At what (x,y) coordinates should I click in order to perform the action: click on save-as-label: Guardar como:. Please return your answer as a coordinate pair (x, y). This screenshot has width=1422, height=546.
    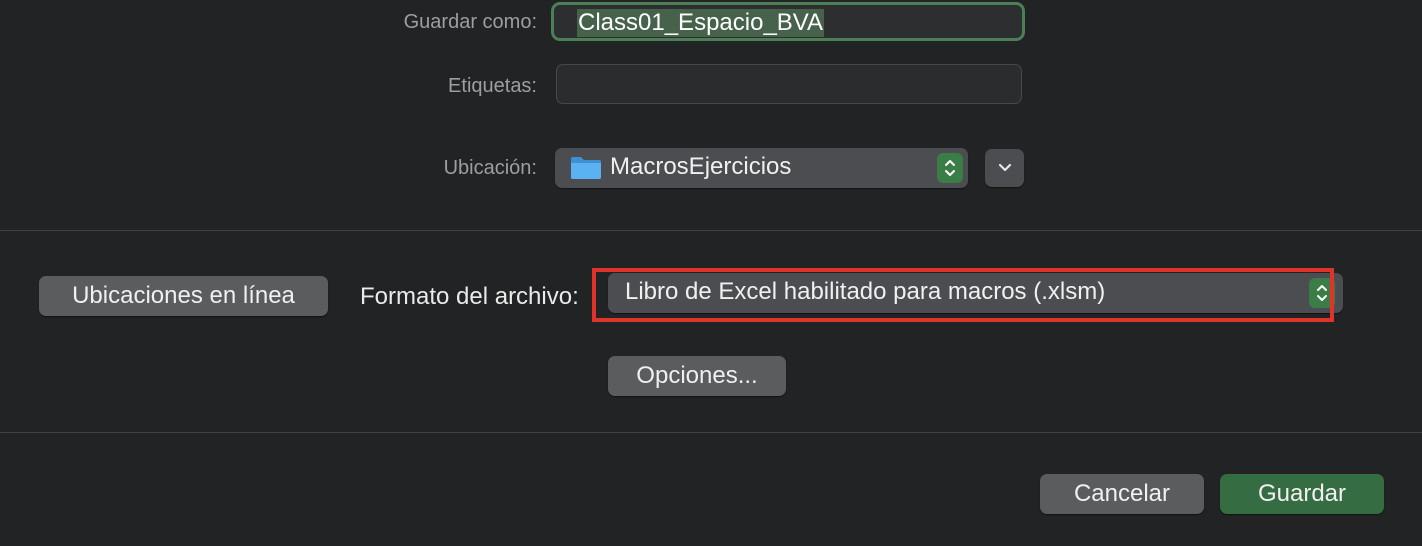
    Looking at the image, I should click on (470, 22).